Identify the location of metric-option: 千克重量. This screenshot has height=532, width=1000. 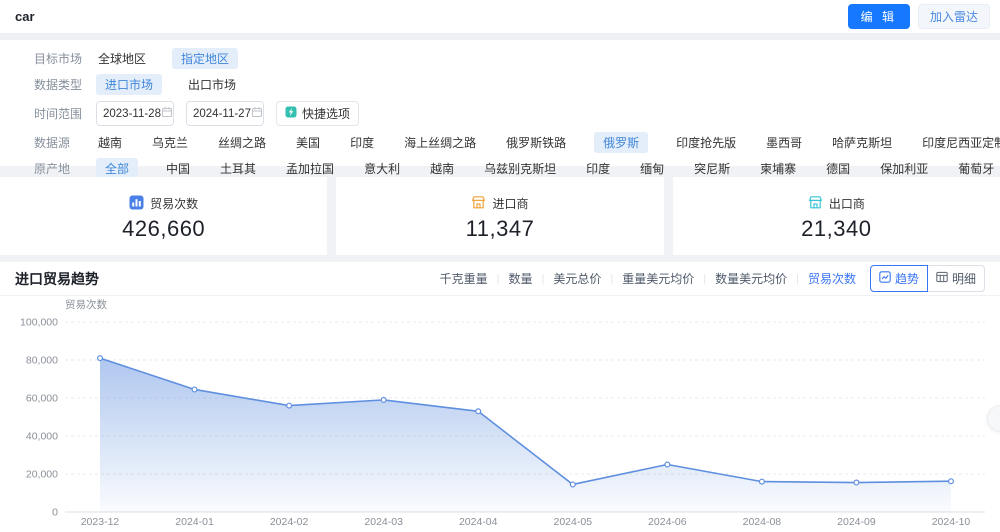
(464, 278).